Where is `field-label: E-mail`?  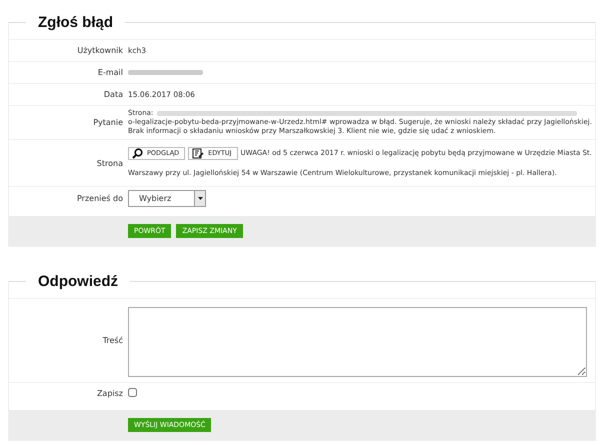
field-label: E-mail is located at coordinates (110, 72).